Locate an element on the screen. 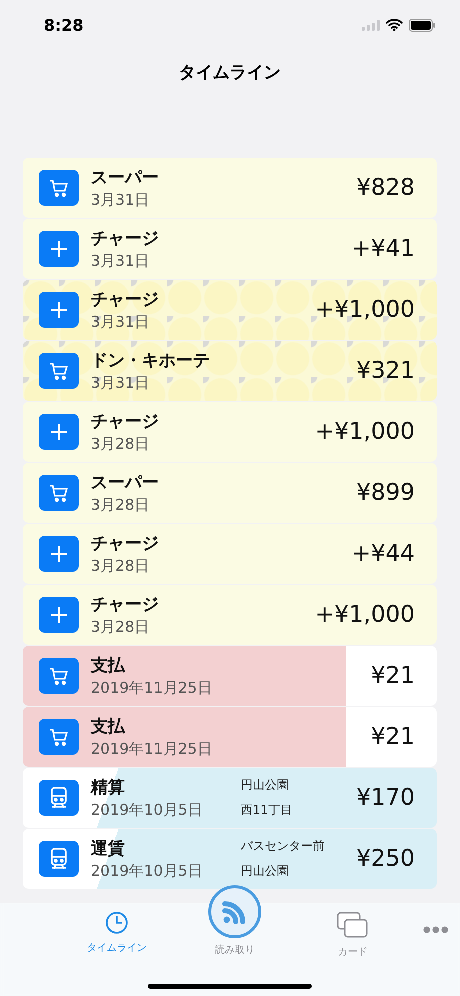 Image resolution: width=460 pixels, height=996 pixels. transaction-amount: ¥170 is located at coordinates (385, 798).